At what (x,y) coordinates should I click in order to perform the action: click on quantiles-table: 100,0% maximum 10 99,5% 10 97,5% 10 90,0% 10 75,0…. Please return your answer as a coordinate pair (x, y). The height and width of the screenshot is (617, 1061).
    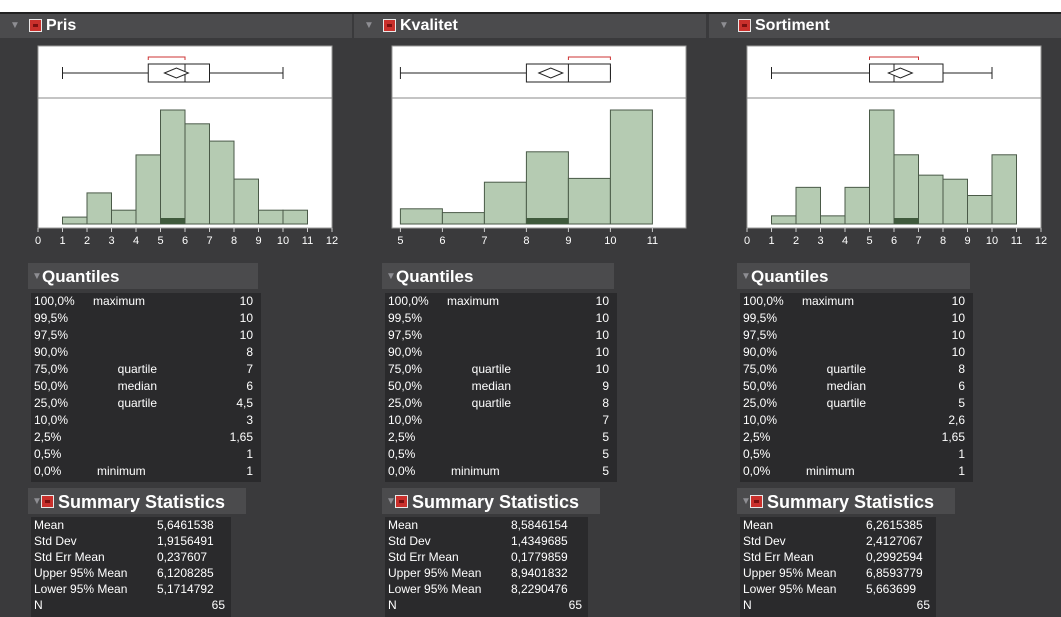
    Looking at the image, I should click on (501, 387).